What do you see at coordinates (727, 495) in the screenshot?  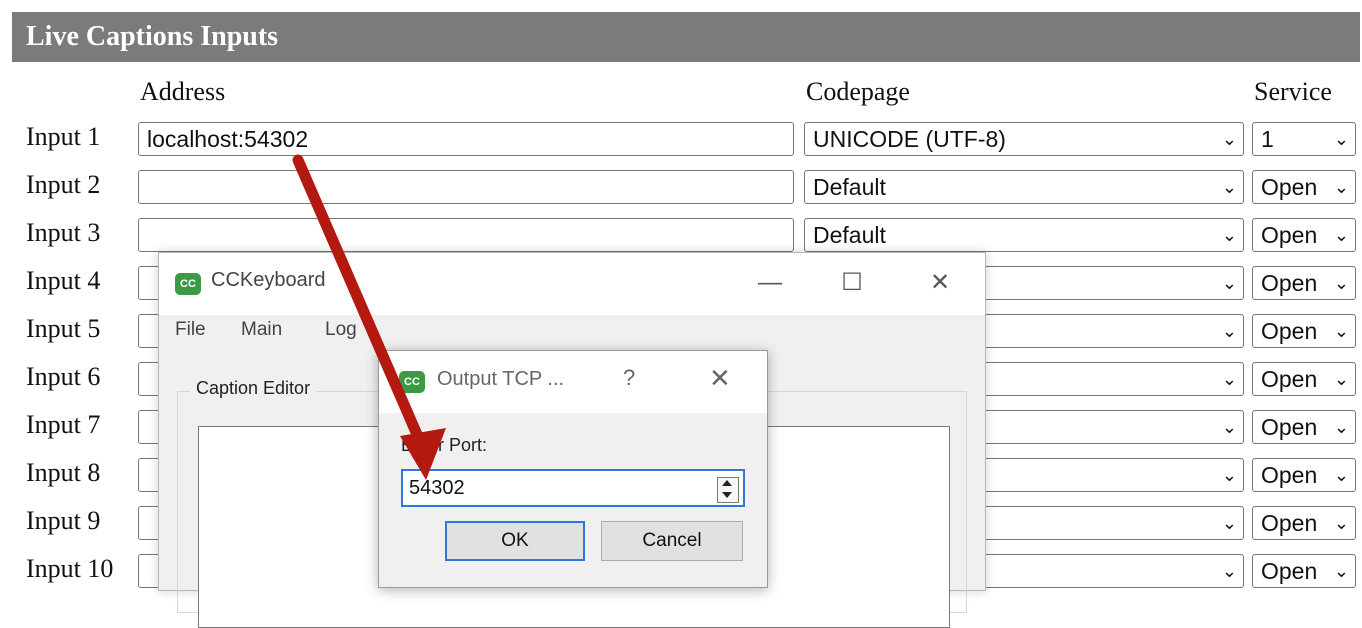 I see `spin-down-icon` at bounding box center [727, 495].